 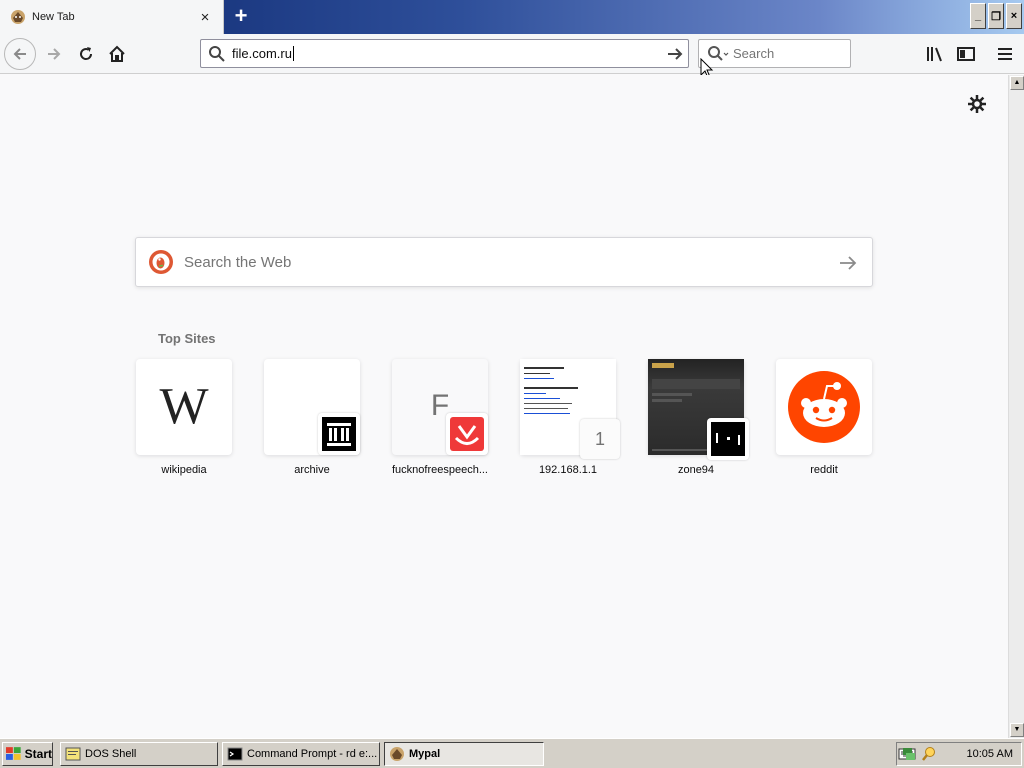 I want to click on task-label: DOS Shell, so click(x=111, y=754).